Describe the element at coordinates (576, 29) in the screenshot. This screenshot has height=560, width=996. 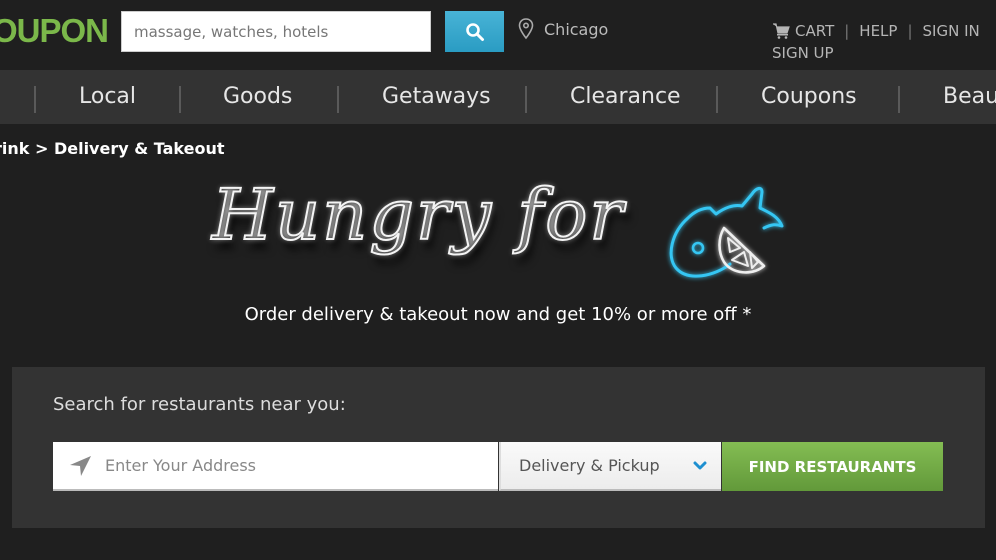
I see `location-city: Chicago` at that location.